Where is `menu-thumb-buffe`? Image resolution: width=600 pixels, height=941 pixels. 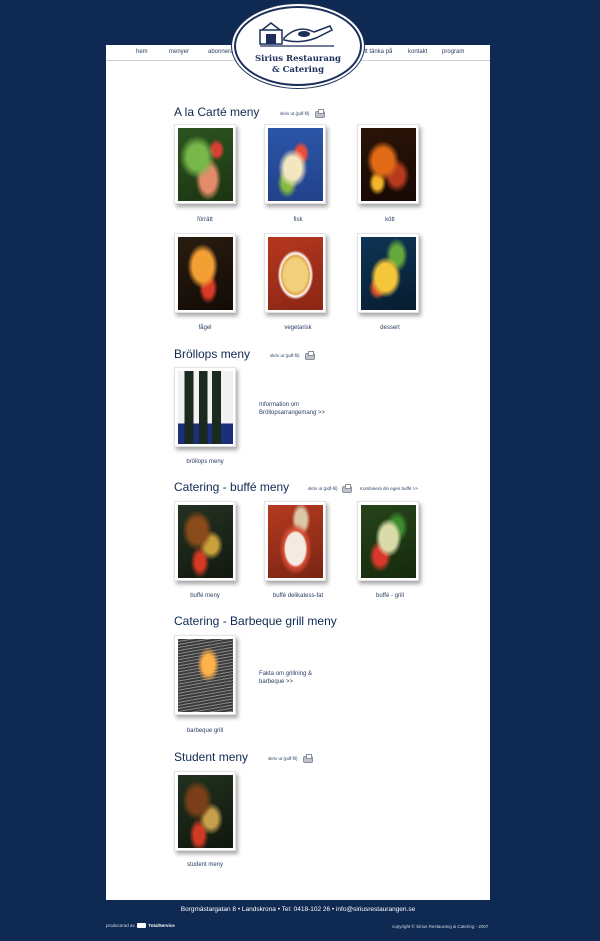
menu-thumb-buffe is located at coordinates (205, 541).